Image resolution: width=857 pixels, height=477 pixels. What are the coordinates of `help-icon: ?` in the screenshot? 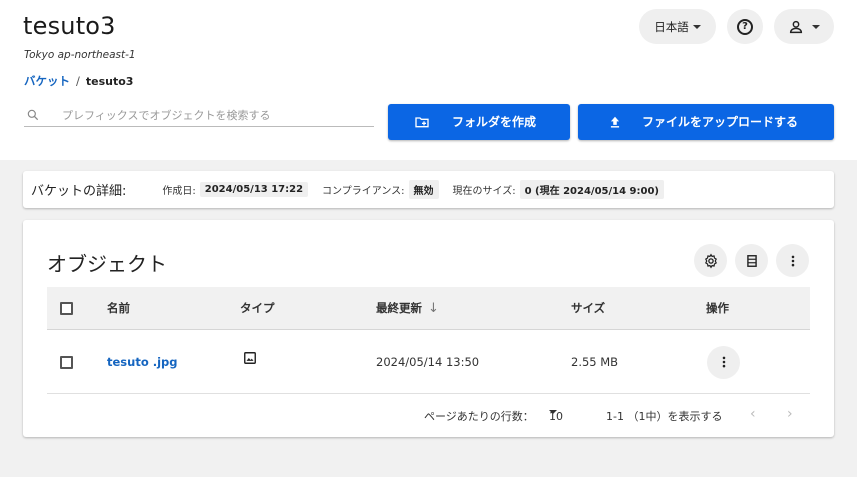 It's located at (745, 26).